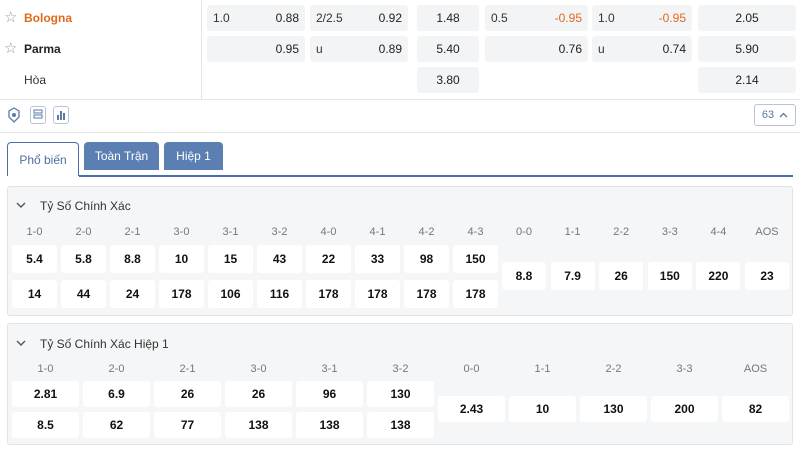 Image resolution: width=800 pixels, height=450 pixels. What do you see at coordinates (14, 115) in the screenshot?
I see `stats-badge-icon` at bounding box center [14, 115].